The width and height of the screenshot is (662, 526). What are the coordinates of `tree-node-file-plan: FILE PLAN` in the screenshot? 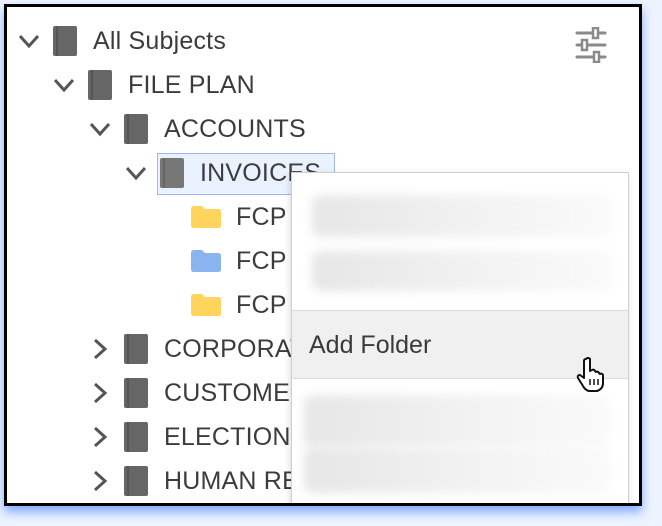 It's located at (153, 85).